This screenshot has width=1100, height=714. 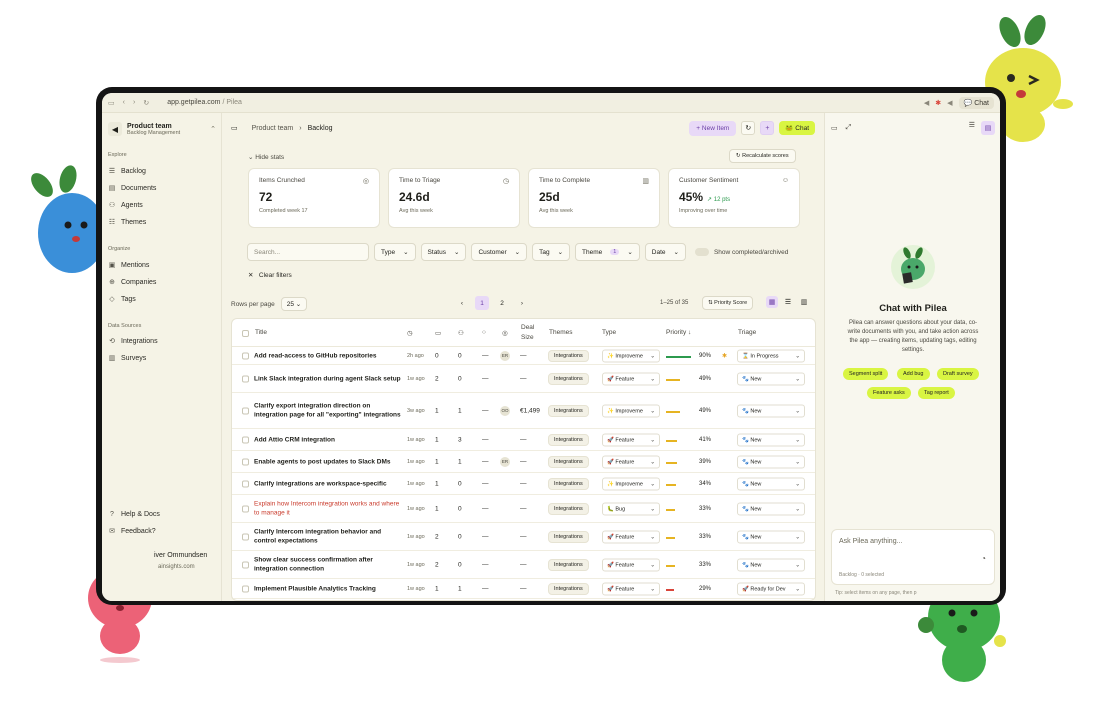 What do you see at coordinates (804, 302) in the screenshot?
I see `board-view-icon: ▥` at bounding box center [804, 302].